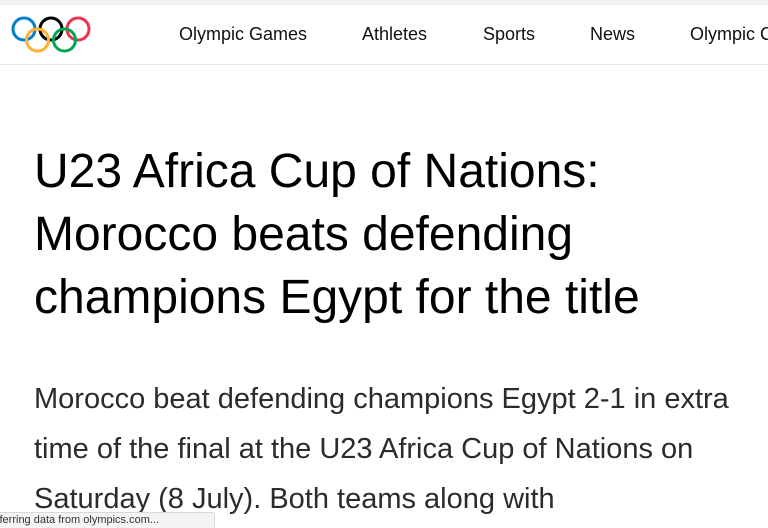  What do you see at coordinates (394, 34) in the screenshot?
I see `nav-item-athletes: Athletes` at bounding box center [394, 34].